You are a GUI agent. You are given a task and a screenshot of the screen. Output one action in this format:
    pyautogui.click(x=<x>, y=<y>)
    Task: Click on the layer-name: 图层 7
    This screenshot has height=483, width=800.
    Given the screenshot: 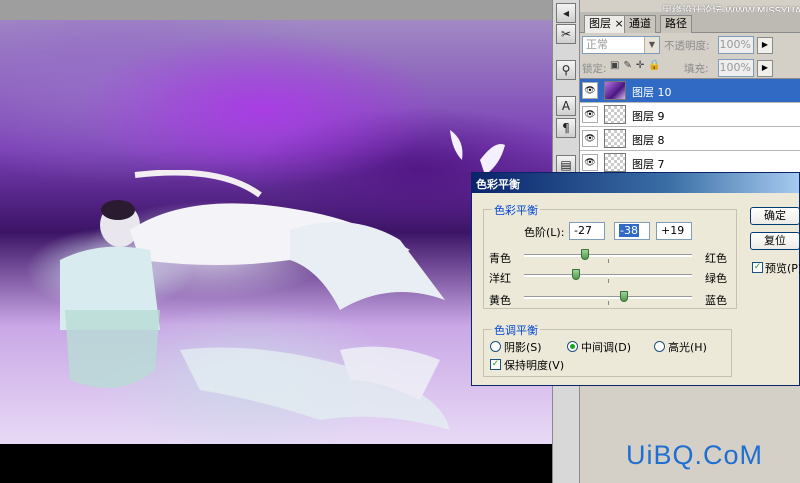 What is the action you would take?
    pyautogui.click(x=648, y=164)
    